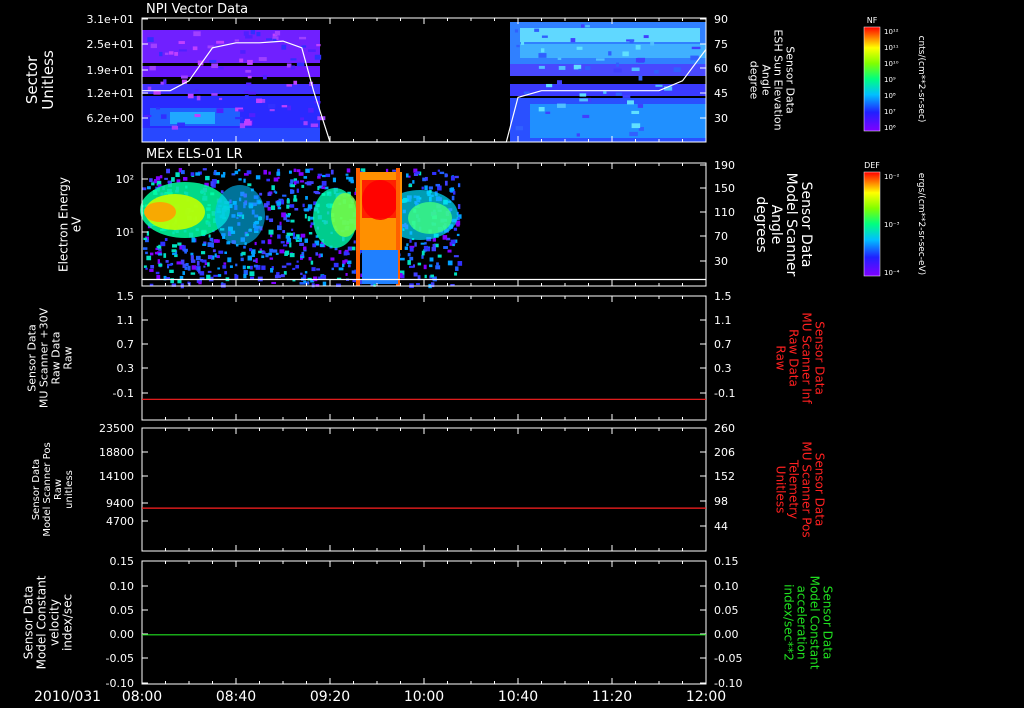 The width and height of the screenshot is (1024, 708). I want to click on colorbar-tick: 10¹², so click(891, 32).